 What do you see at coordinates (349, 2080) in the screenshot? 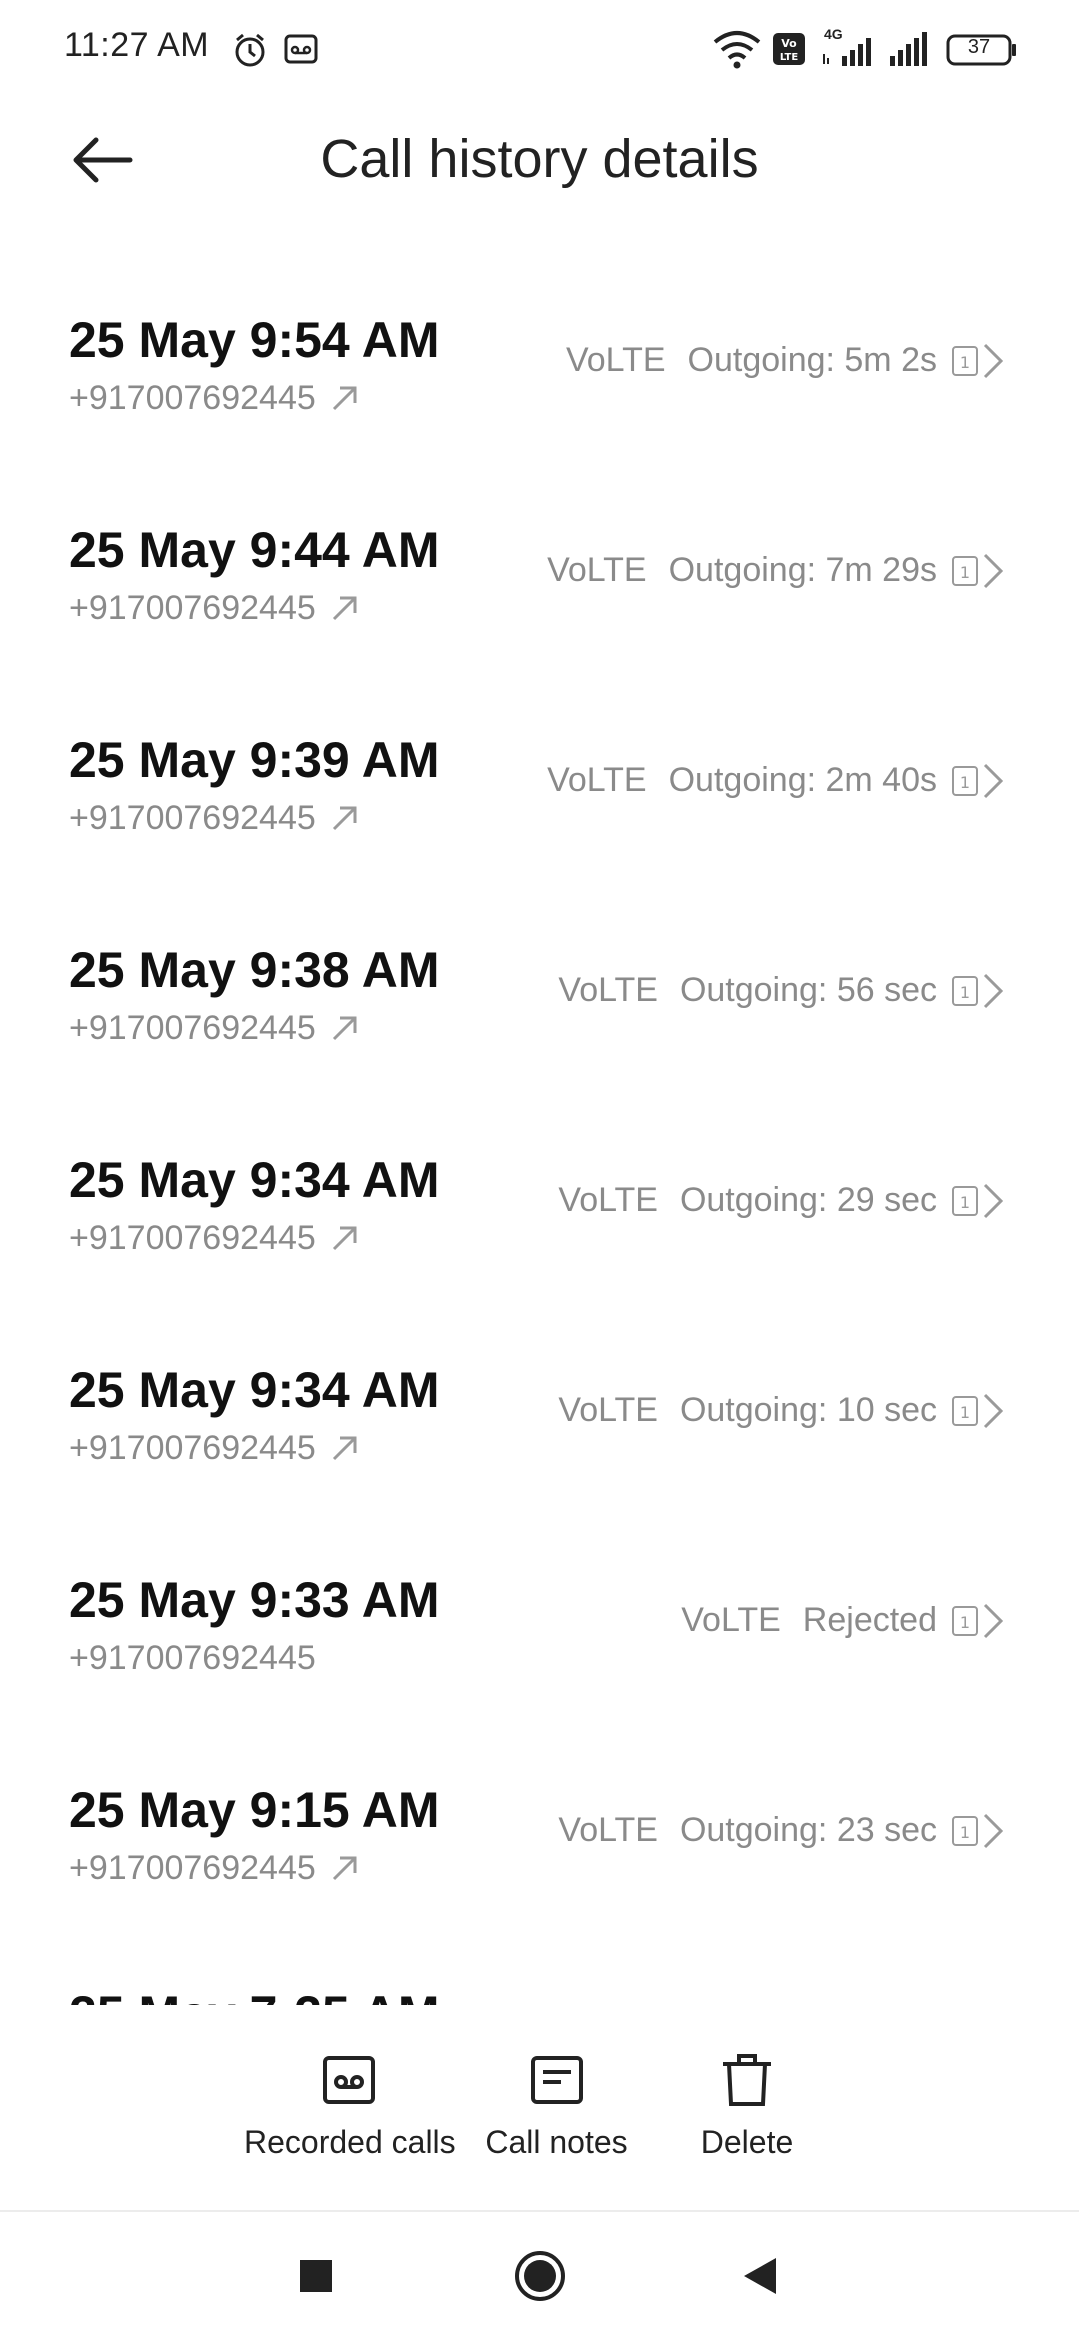
I see `recorded-calls-icon` at bounding box center [349, 2080].